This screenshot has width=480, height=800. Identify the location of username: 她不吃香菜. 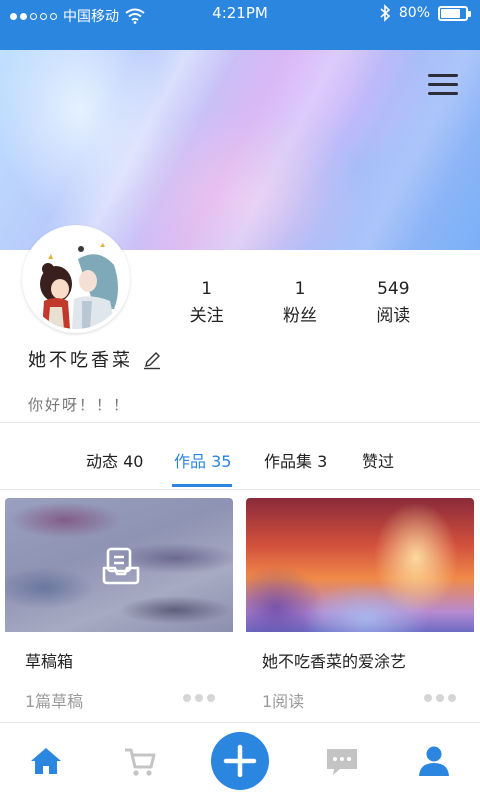
(80, 360).